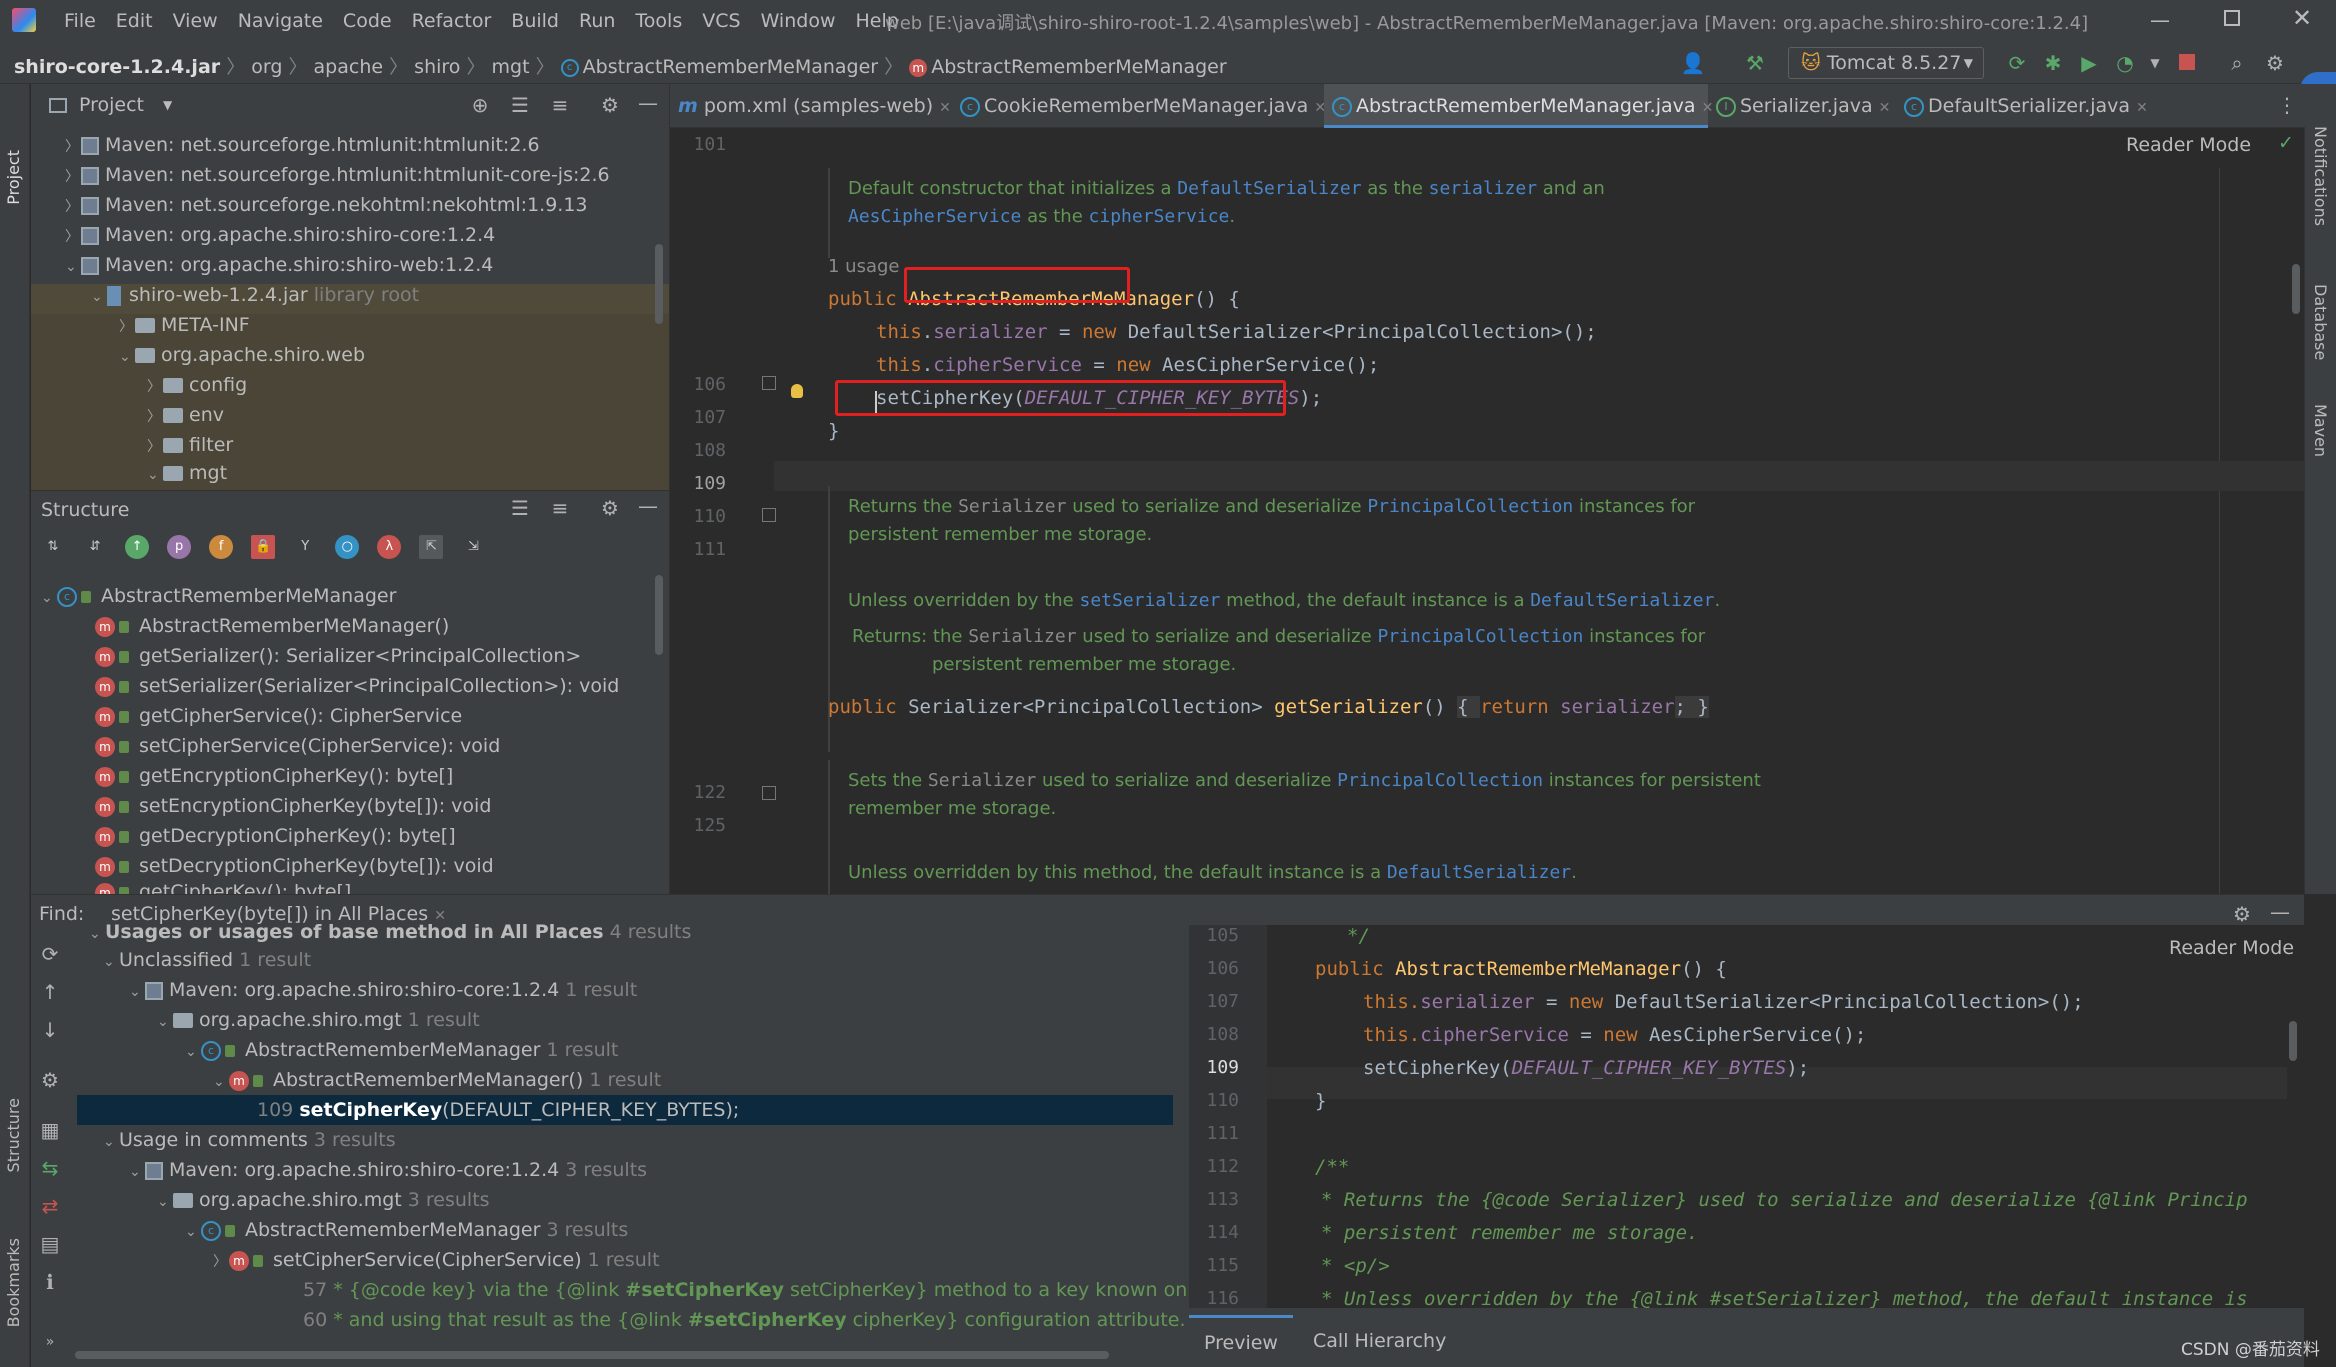  Describe the element at coordinates (95, 547) in the screenshot. I see `sort-alphabetically-icon: ⇵` at that location.